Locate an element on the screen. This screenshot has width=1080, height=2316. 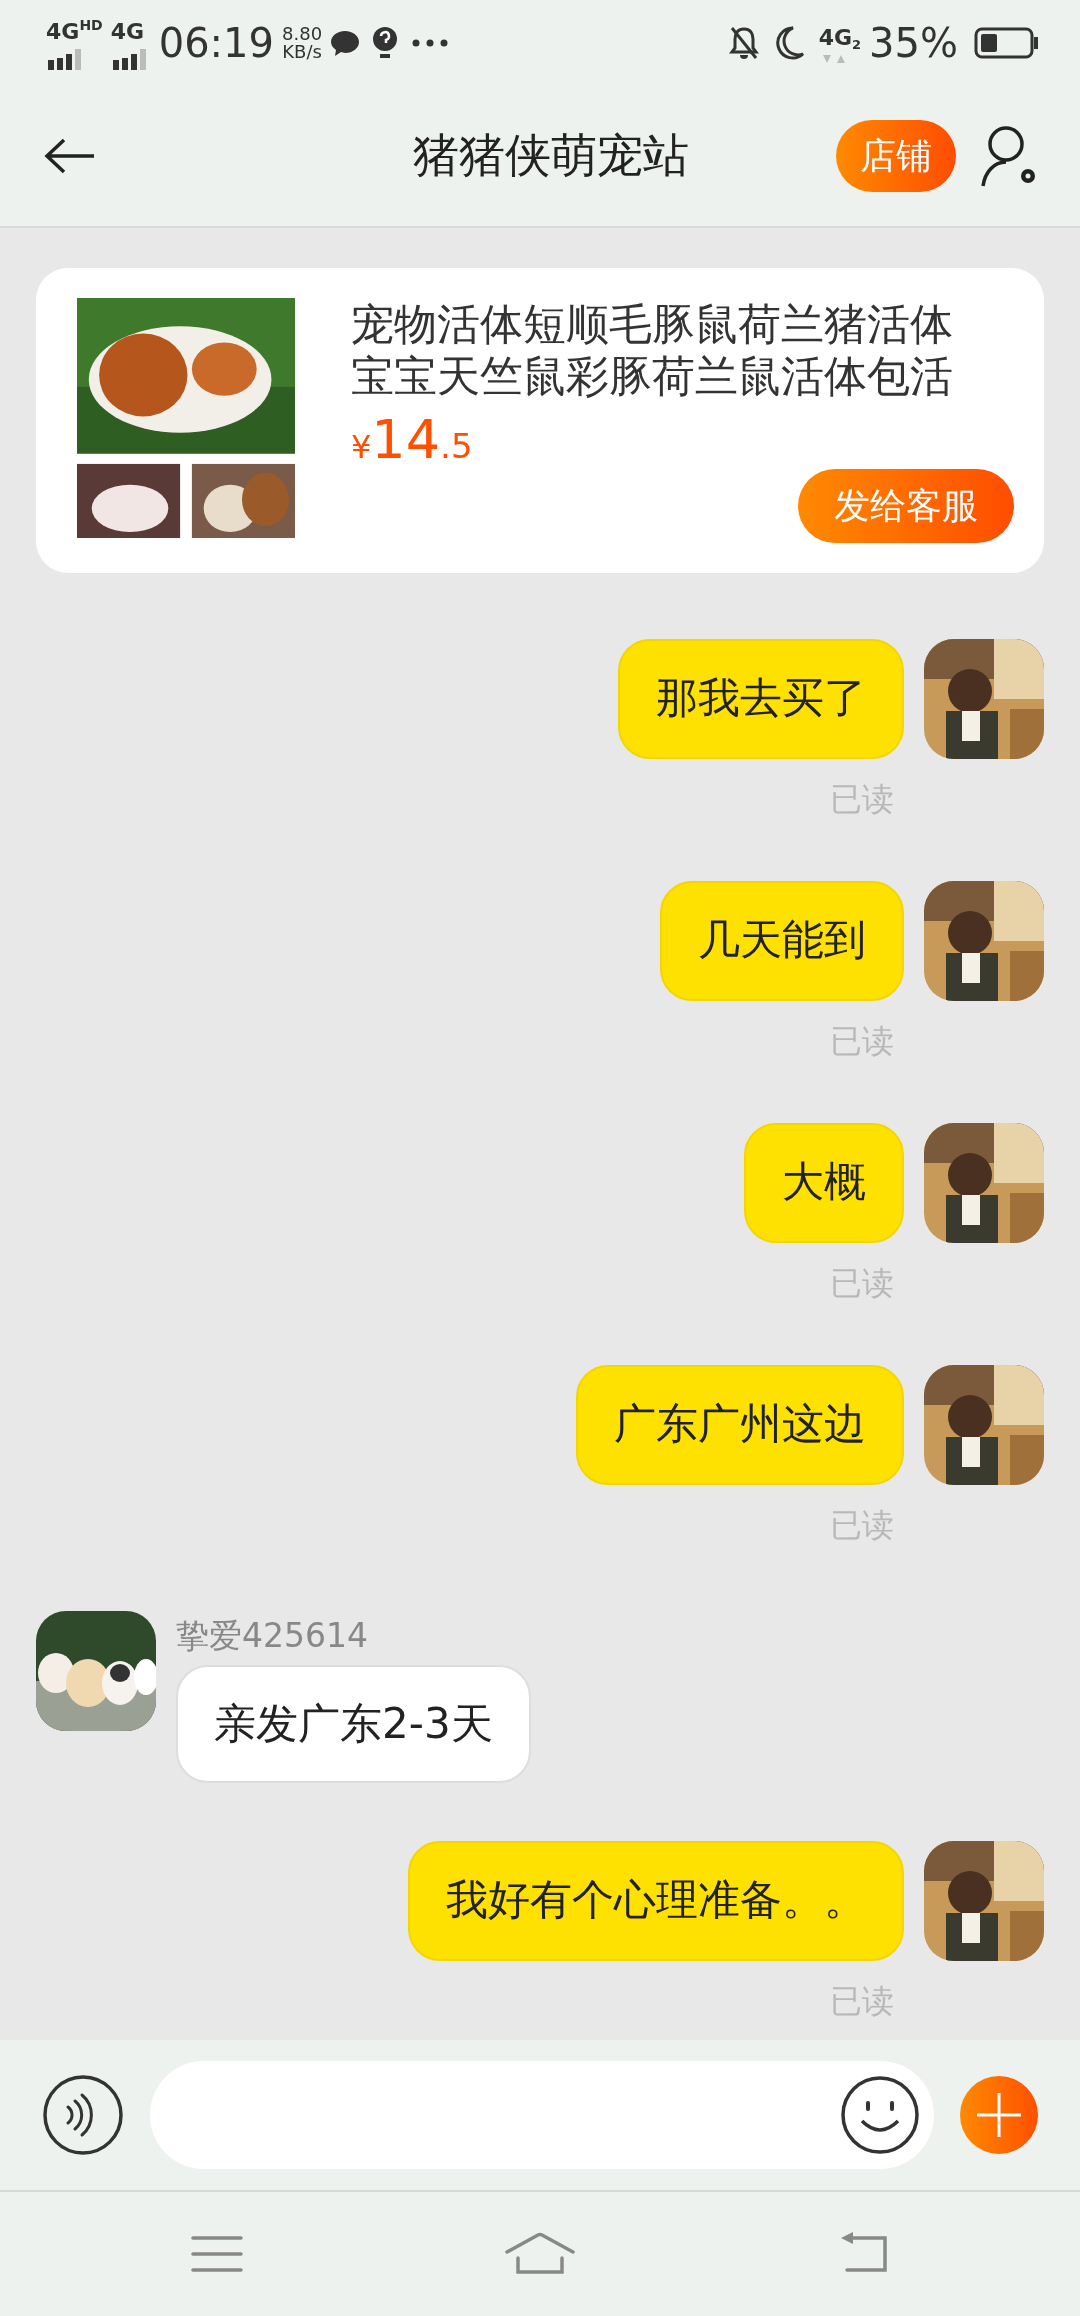
product-title: 宠物活体短顺毛豚鼠荷兰猪活体宝宝天竺鼠彩豚荷兰鼠活体包活 is located at coordinates (652, 350).